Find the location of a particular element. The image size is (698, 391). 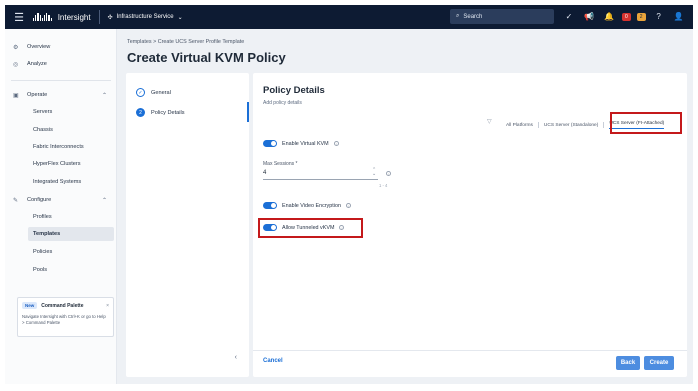

tab-all-platforms: All Platforms is located at coordinates (519, 125).